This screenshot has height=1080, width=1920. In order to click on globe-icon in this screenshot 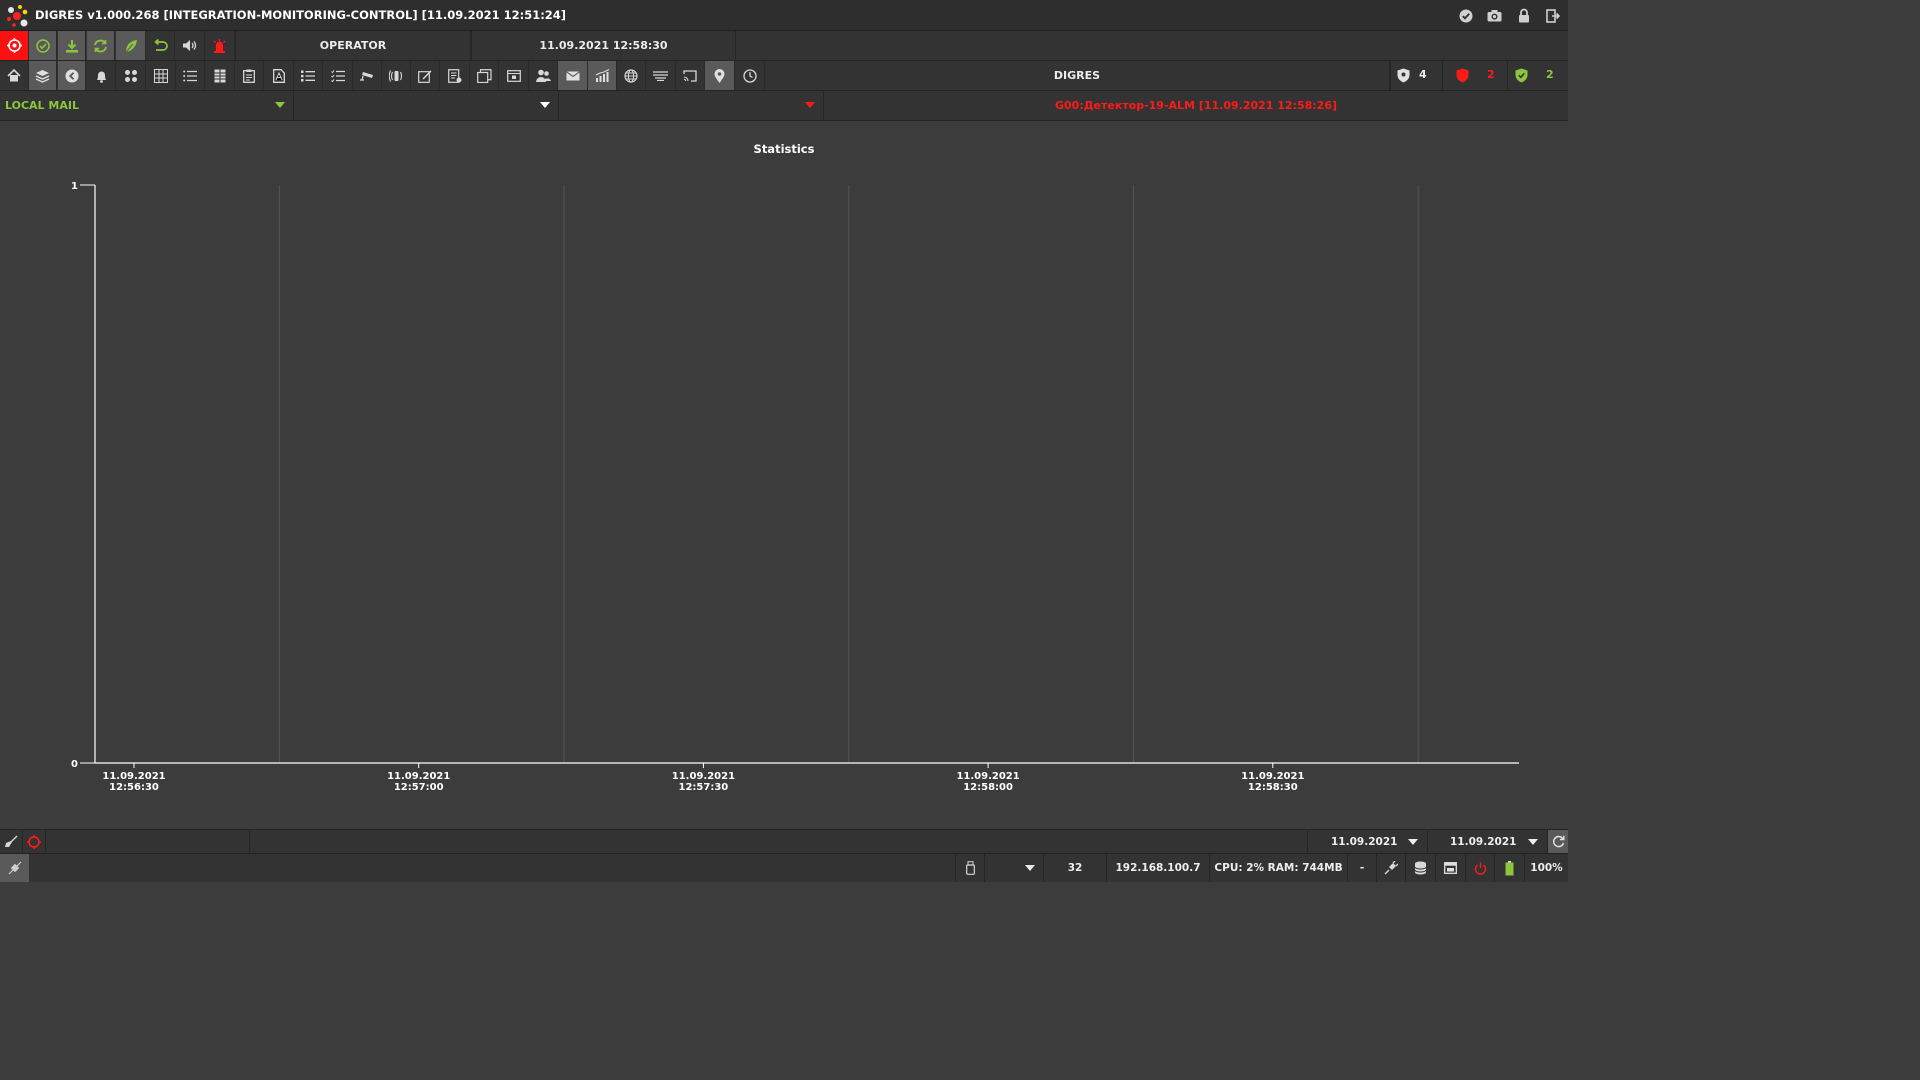, I will do `click(631, 75)`.